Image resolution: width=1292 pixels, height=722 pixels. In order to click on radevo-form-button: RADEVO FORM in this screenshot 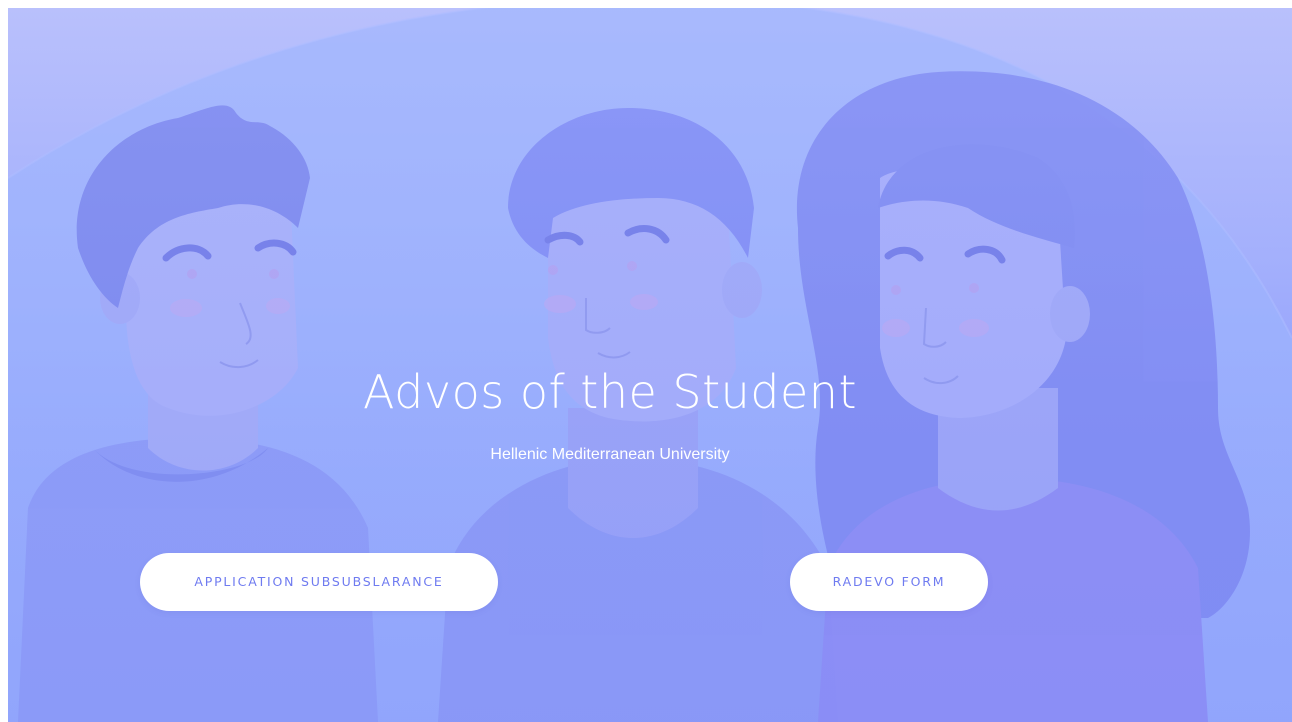, I will do `click(889, 582)`.